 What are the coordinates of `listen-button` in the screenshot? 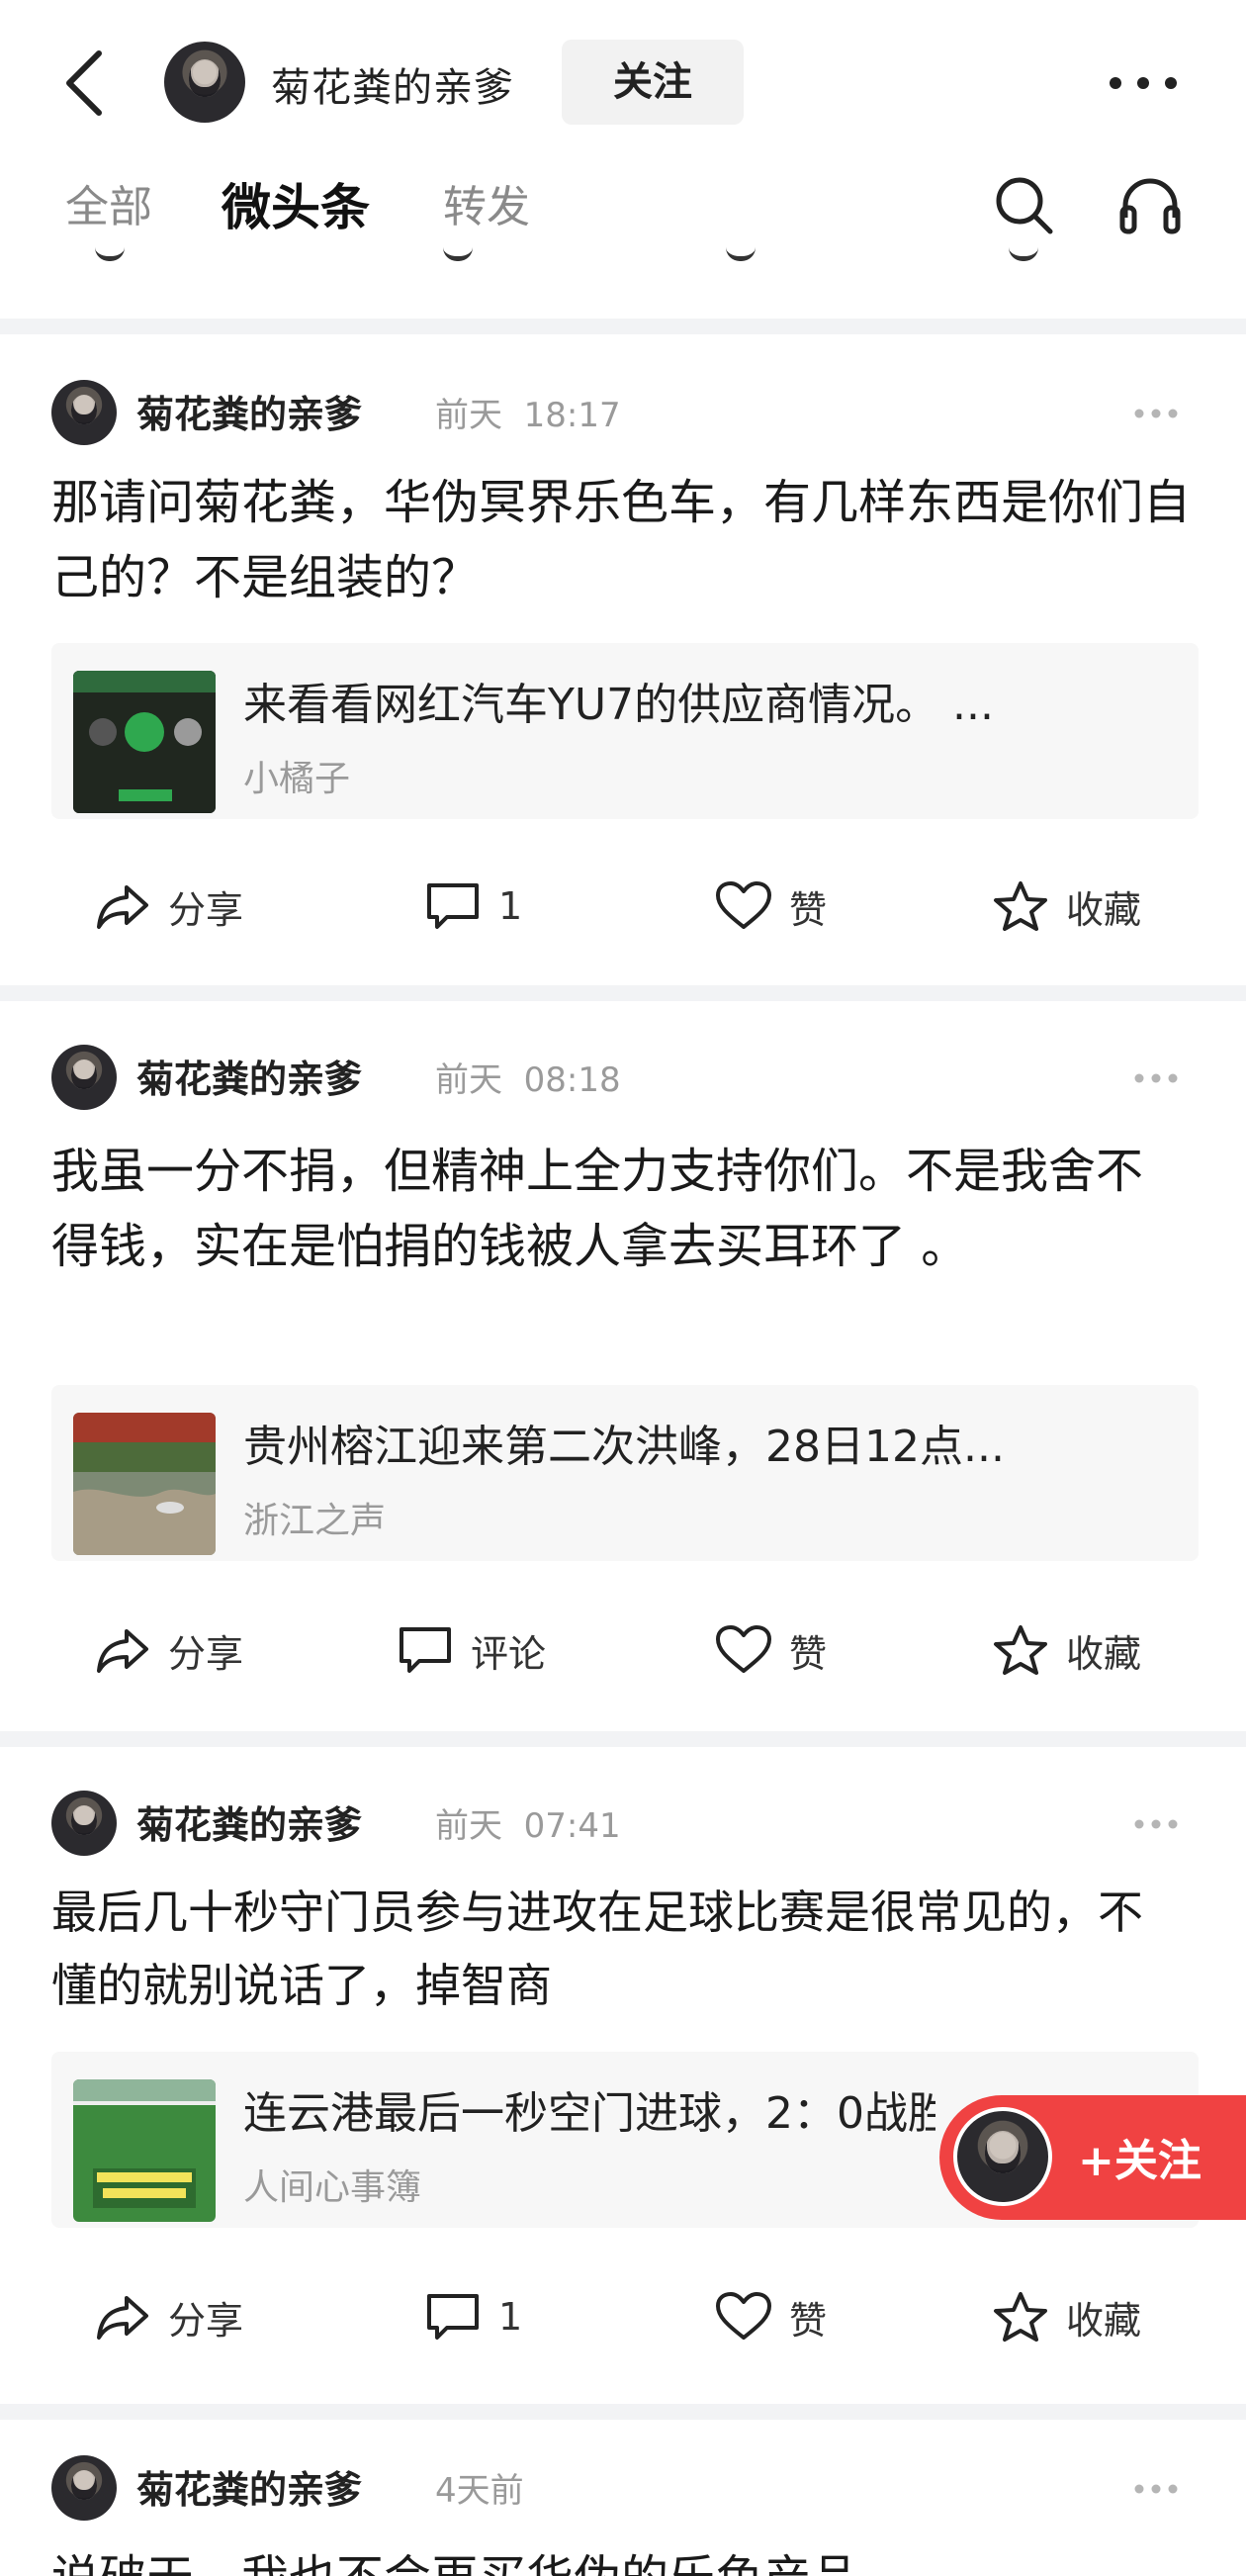 It's located at (1150, 204).